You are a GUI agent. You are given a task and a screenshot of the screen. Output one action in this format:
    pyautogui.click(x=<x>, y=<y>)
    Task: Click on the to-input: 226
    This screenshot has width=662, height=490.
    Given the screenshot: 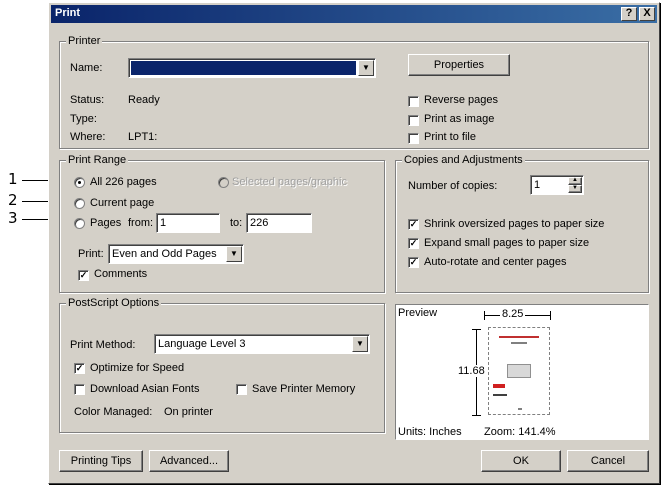 What is the action you would take?
    pyautogui.click(x=279, y=223)
    